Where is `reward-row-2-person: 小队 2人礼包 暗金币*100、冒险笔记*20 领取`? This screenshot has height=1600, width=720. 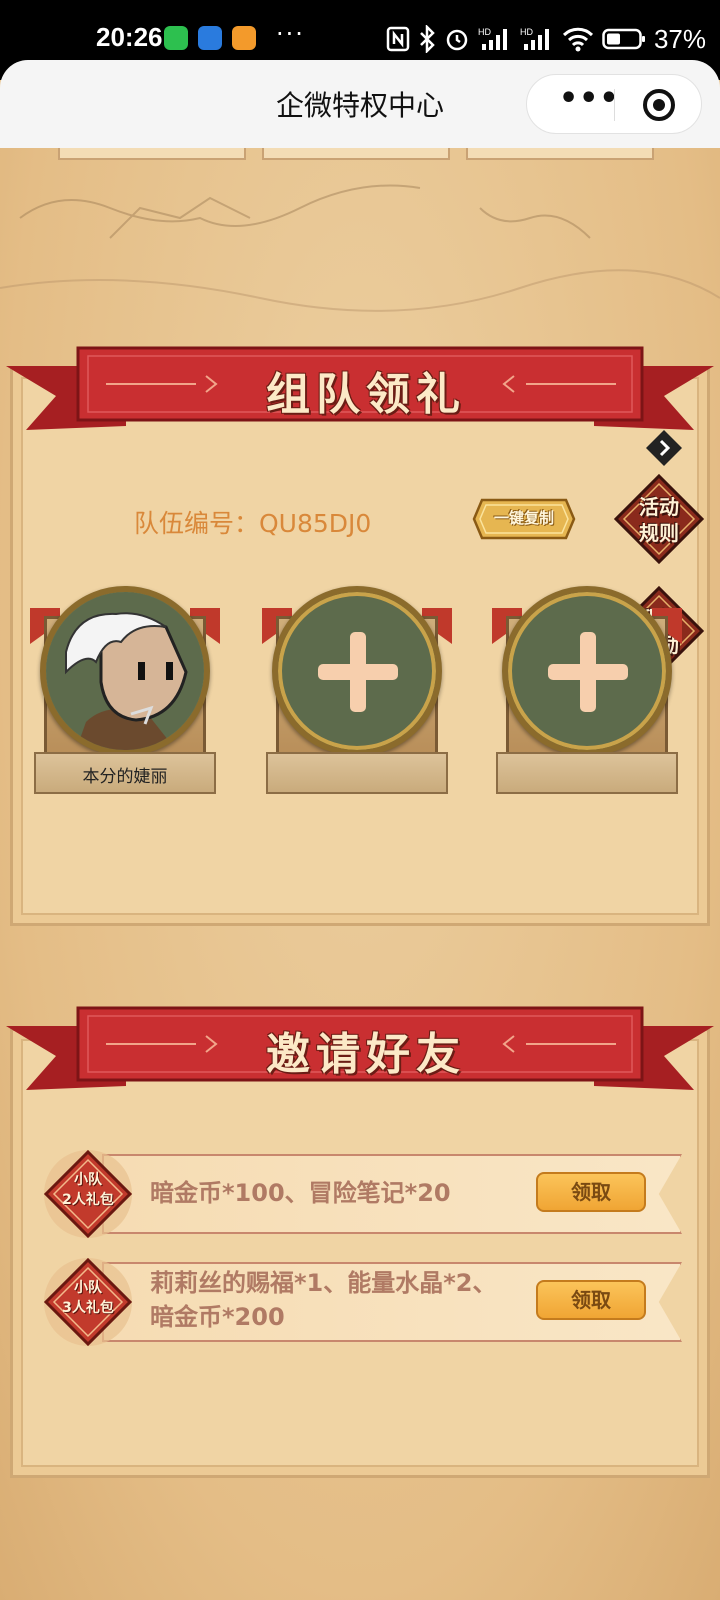 reward-row-2-person: 小队 2人礼包 暗金币*100、冒险笔记*20 领取 is located at coordinates (362, 1194).